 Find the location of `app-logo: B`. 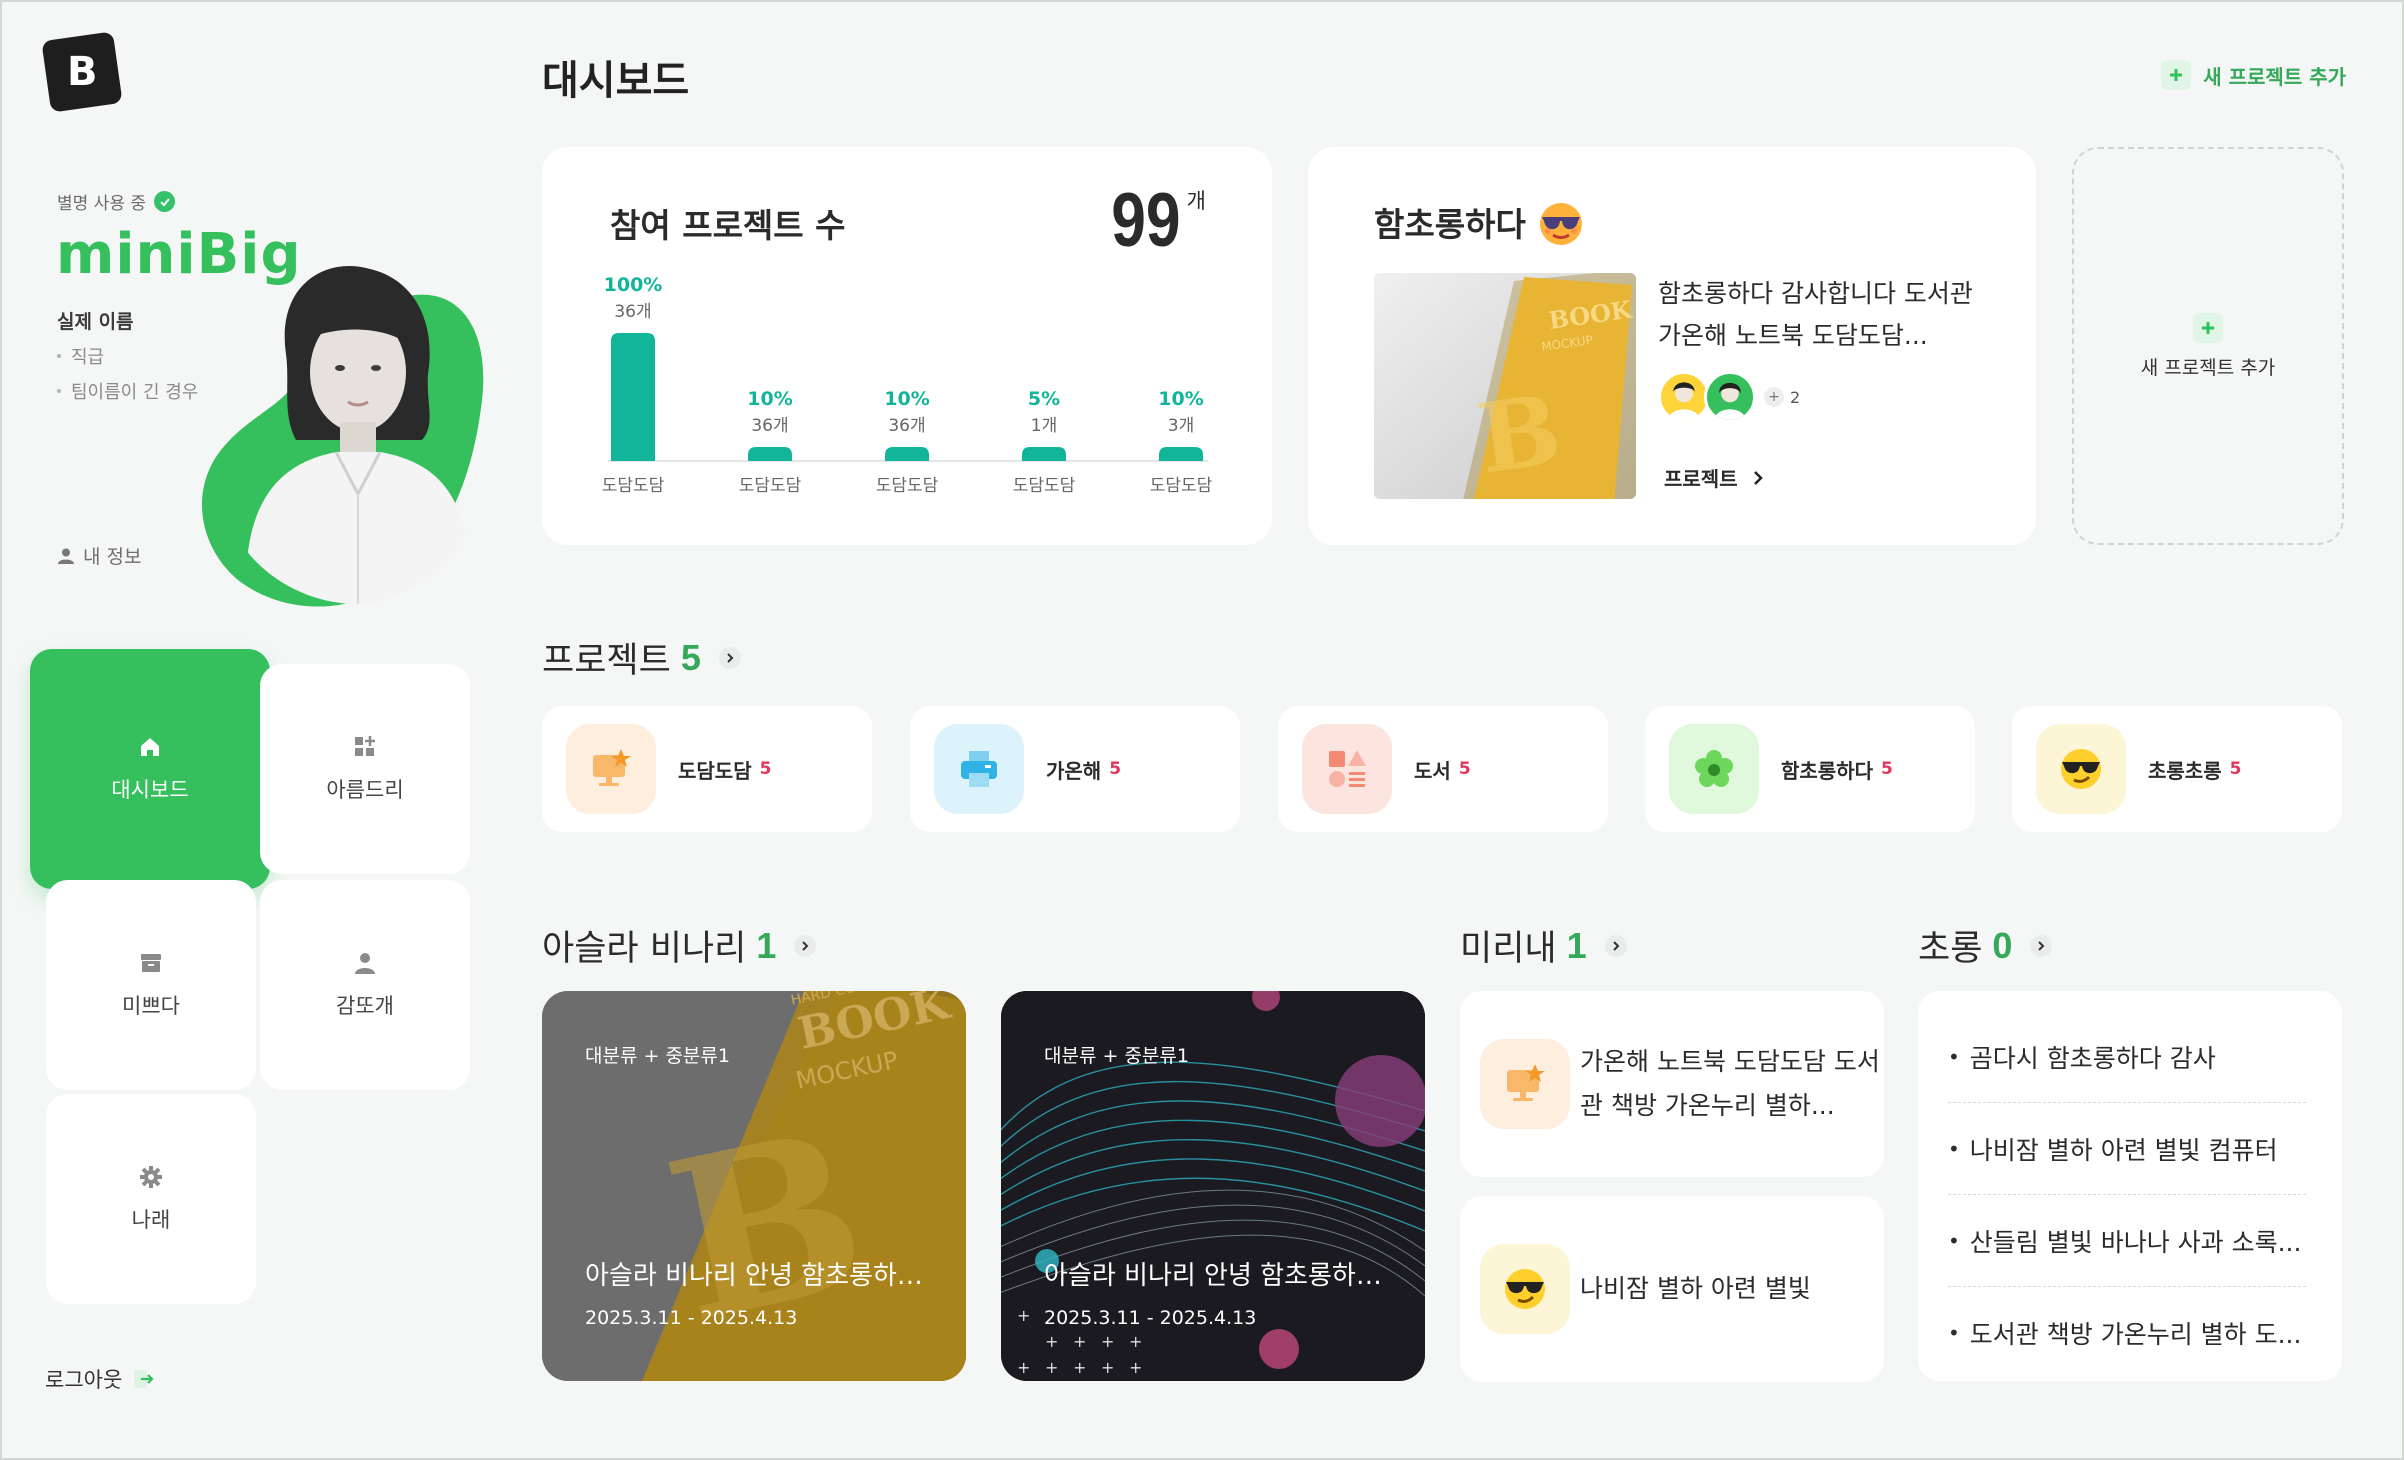

app-logo: B is located at coordinates (82, 72).